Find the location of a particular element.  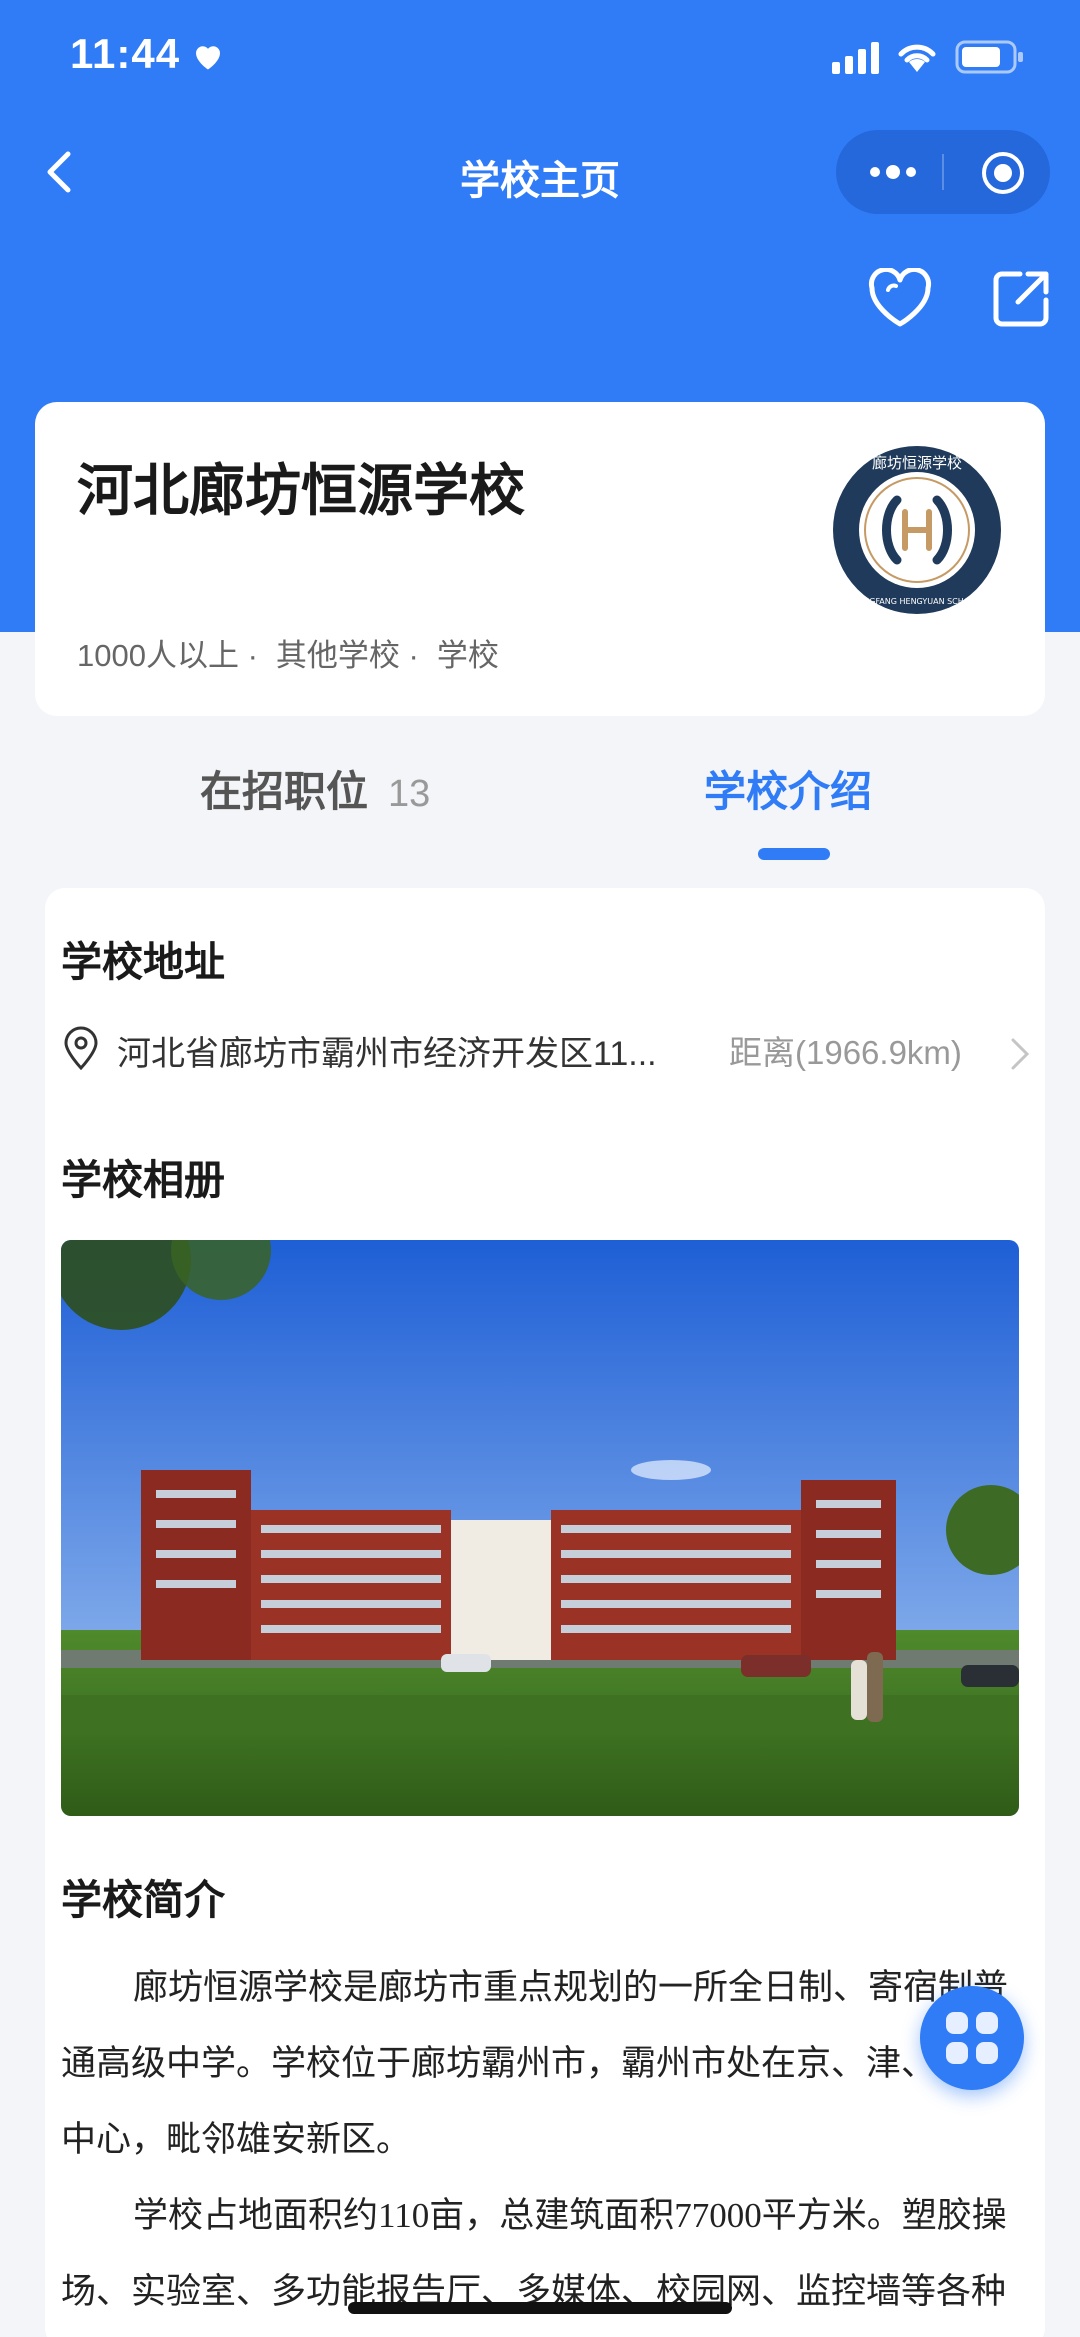

grid-menu-icon is located at coordinates (972, 2038).